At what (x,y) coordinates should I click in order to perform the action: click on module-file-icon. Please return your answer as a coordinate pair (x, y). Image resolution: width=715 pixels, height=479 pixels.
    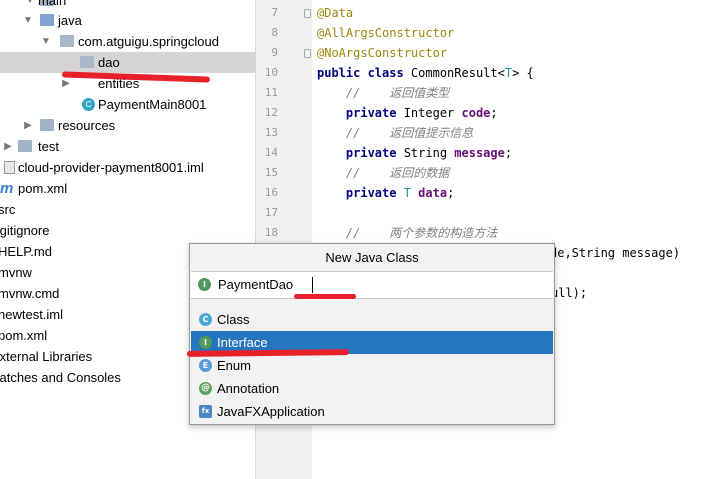
    Looking at the image, I should click on (9, 167).